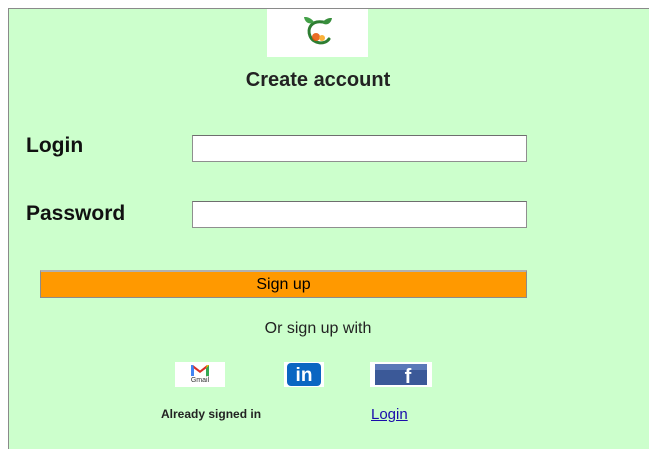 Image resolution: width=649 pixels, height=449 pixels. What do you see at coordinates (359, 214) in the screenshot?
I see `password-input` at bounding box center [359, 214].